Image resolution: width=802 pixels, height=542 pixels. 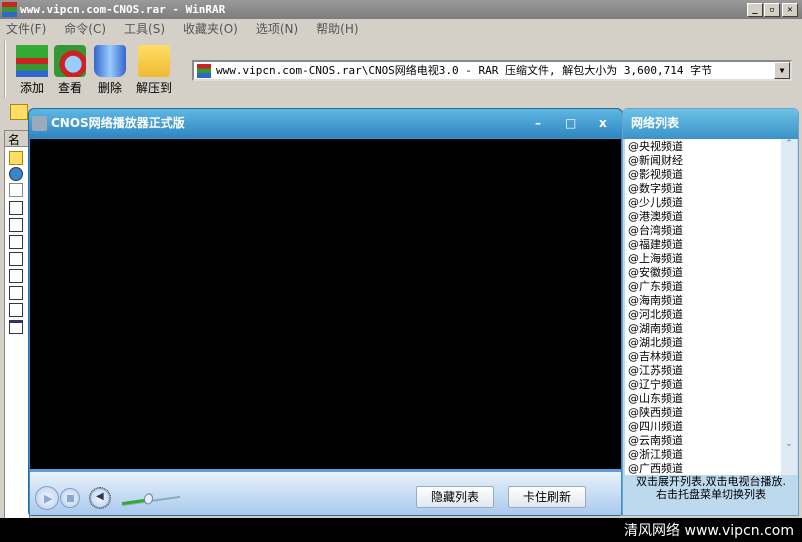 I want to click on channel-item: @台湾频道, so click(x=711, y=231).